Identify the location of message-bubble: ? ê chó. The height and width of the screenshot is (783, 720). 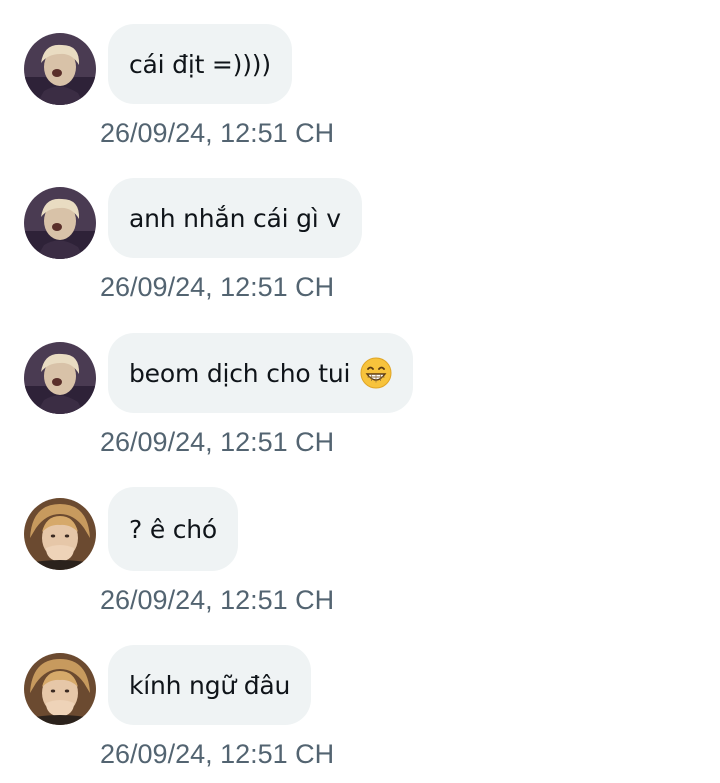
(173, 529).